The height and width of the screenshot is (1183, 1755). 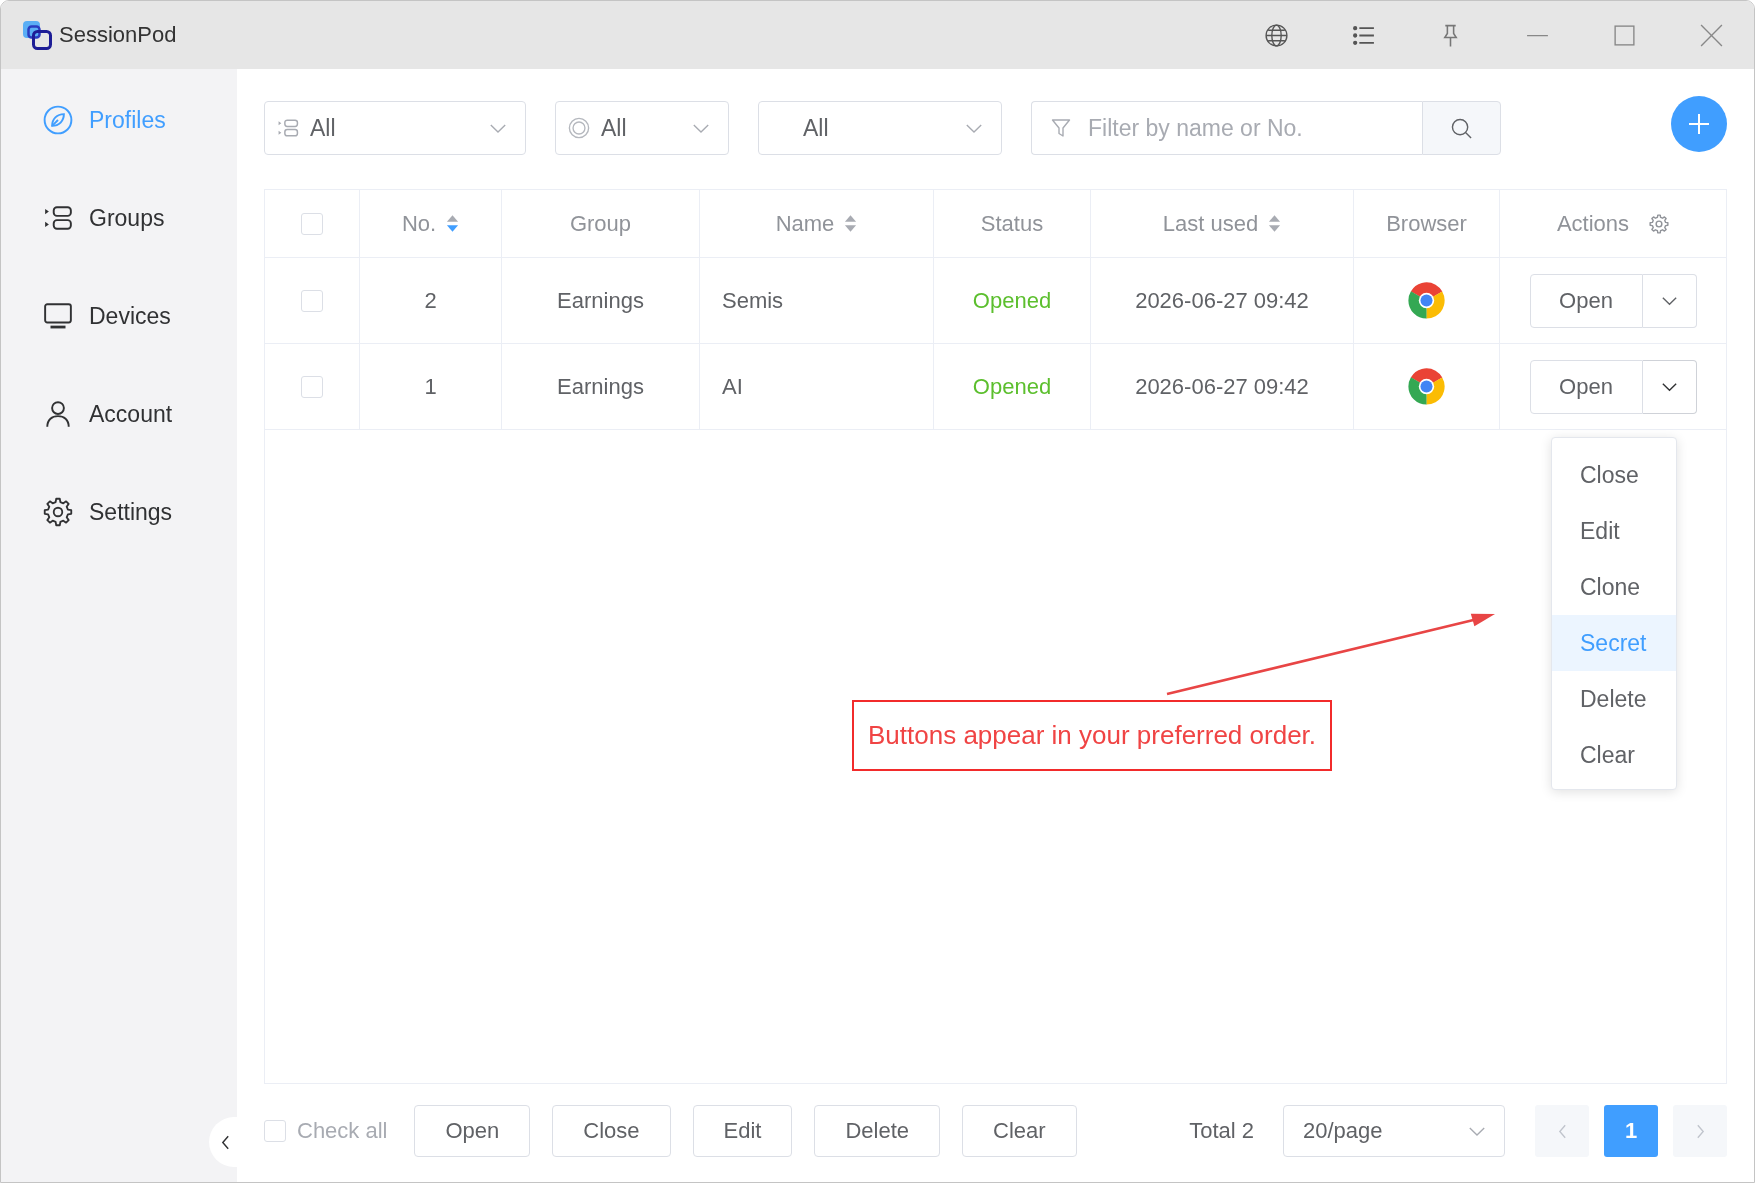 What do you see at coordinates (1614, 699) in the screenshot?
I see `menu-item: Delete` at bounding box center [1614, 699].